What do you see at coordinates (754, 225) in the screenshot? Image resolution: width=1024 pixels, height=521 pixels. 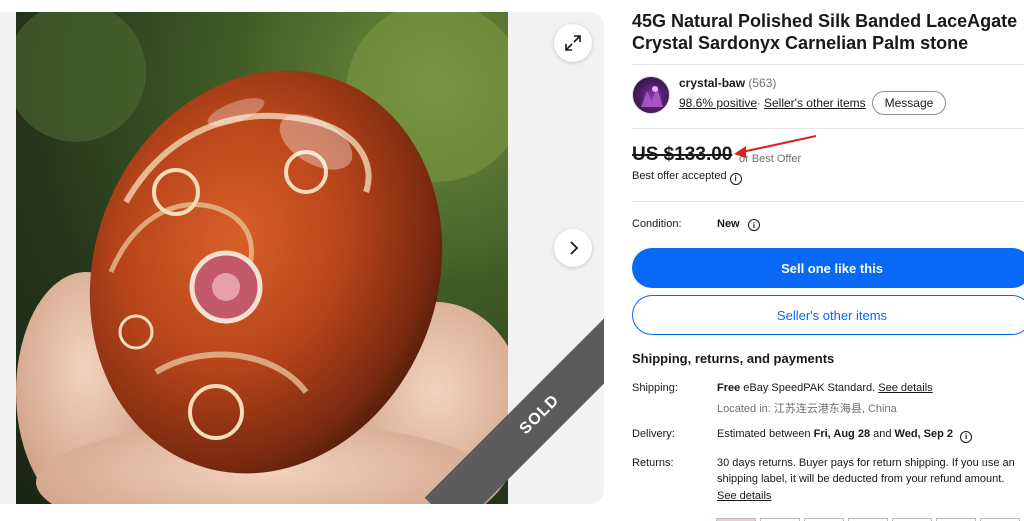 I see `condition-info-icon: i` at bounding box center [754, 225].